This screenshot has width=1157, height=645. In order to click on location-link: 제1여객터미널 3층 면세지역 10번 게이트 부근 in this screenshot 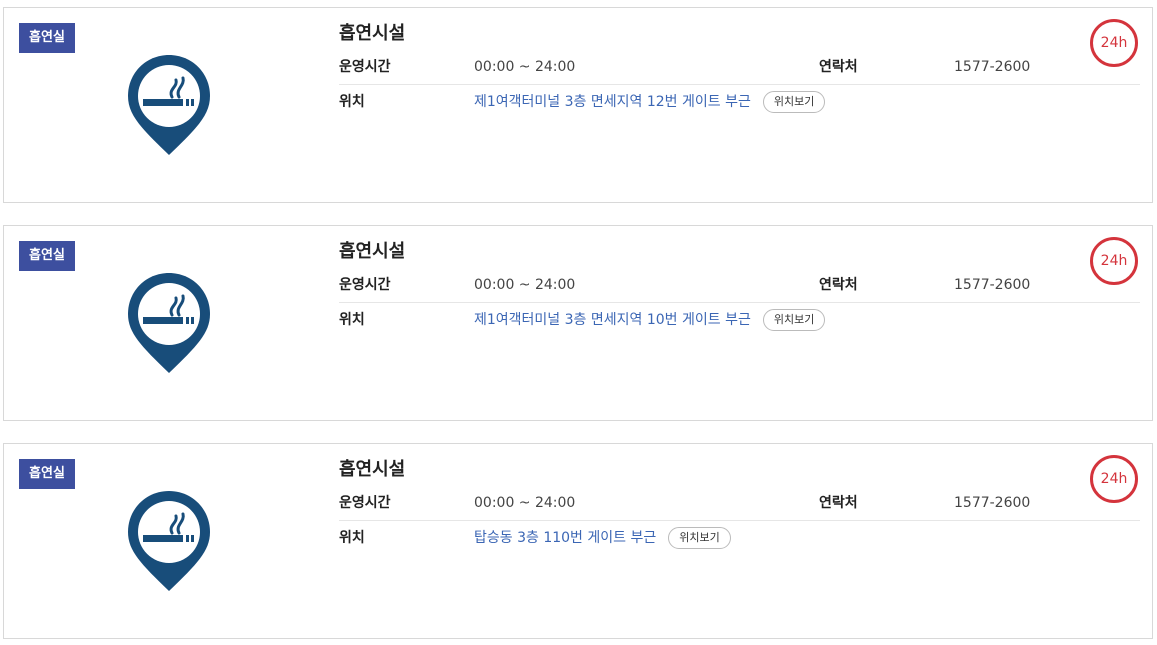, I will do `click(612, 320)`.